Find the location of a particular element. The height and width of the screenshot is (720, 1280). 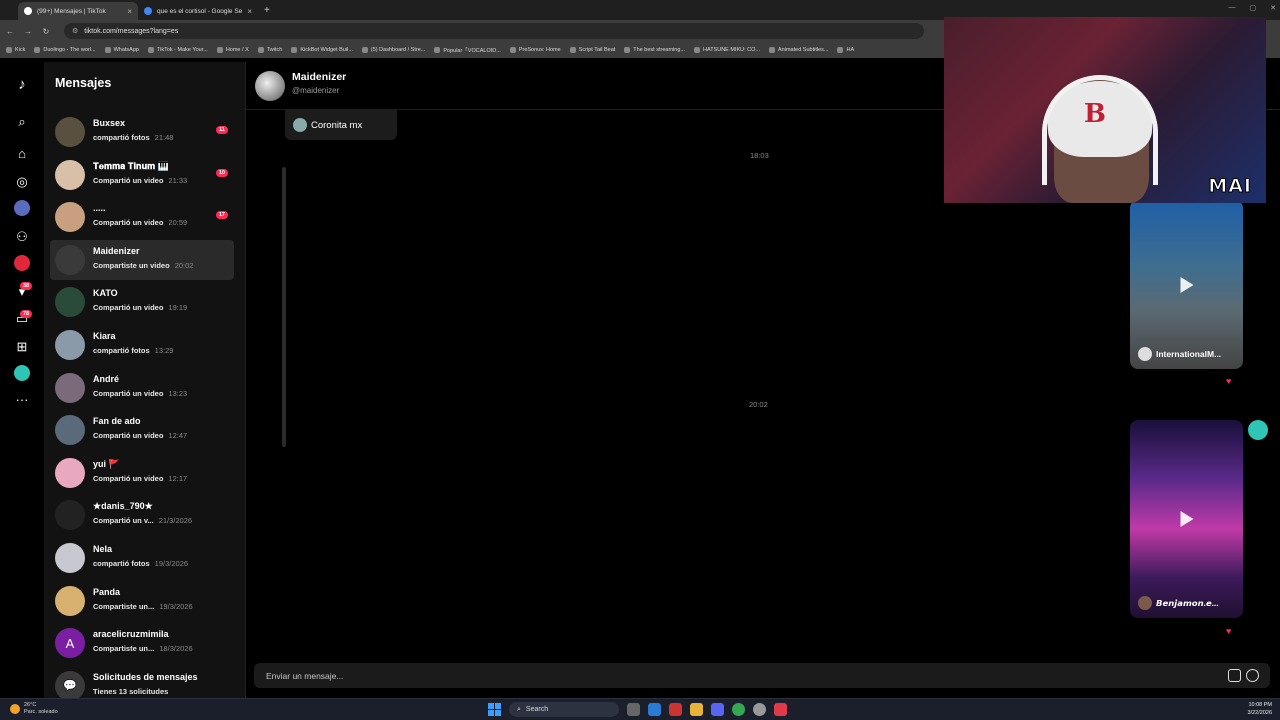

conversation-preview-row: Compartiste un... 19/3/2026 is located at coordinates (143, 606).